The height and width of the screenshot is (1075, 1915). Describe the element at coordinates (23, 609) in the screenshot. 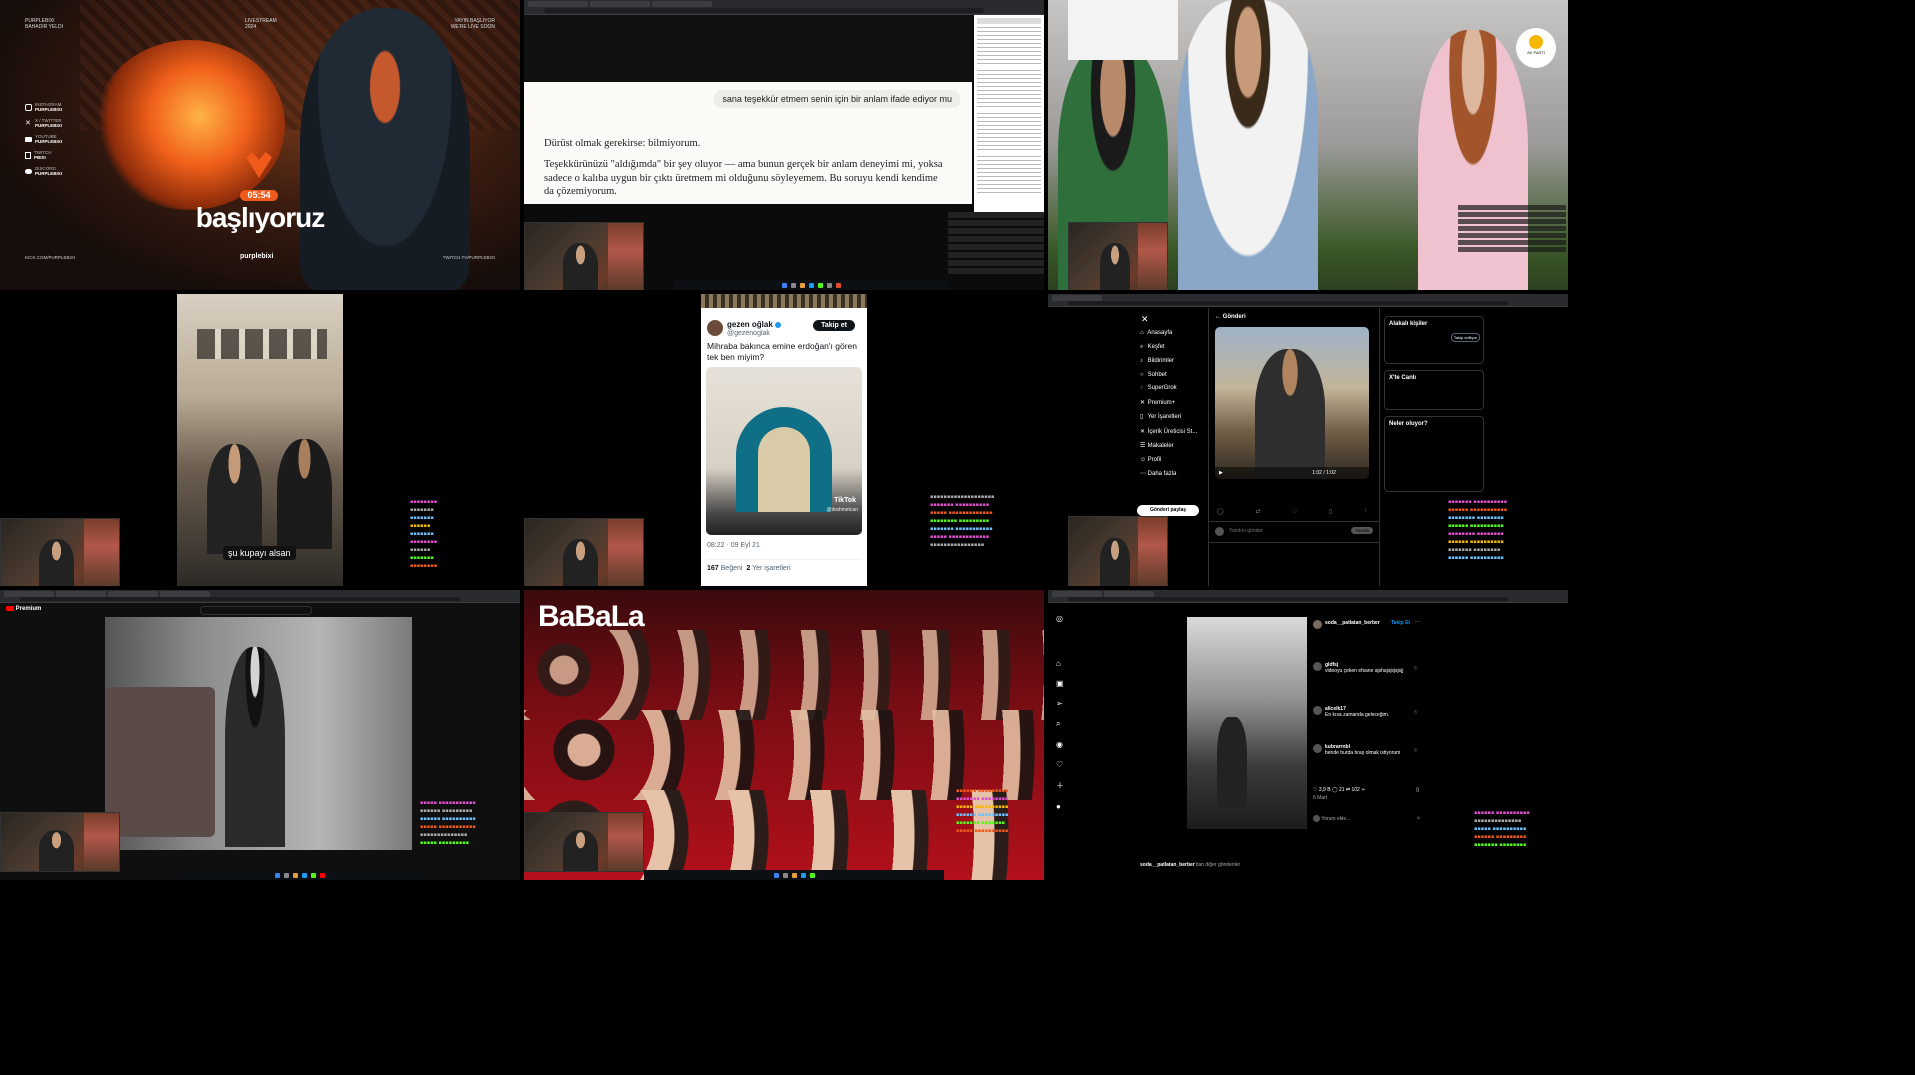

I see `youtube-logo: Premium` at that location.